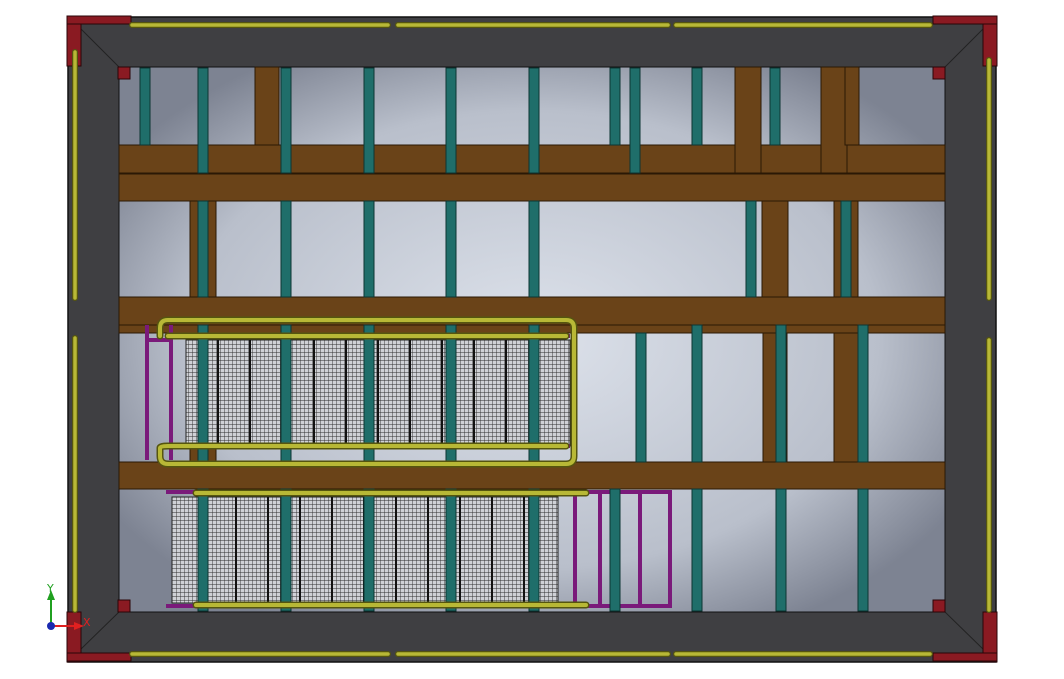  I want to click on triad-x-label: X, so click(87, 622).